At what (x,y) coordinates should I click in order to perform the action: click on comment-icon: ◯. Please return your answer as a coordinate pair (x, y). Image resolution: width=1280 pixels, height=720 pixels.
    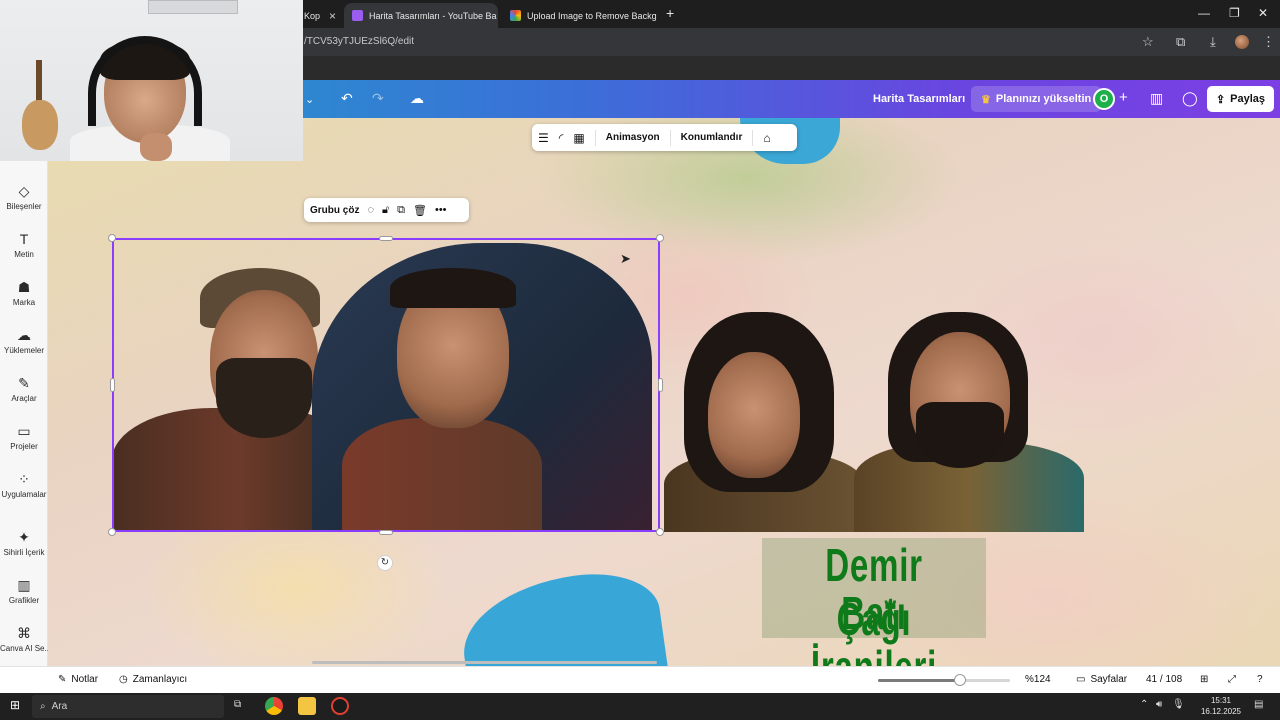
    Looking at the image, I should click on (1190, 98).